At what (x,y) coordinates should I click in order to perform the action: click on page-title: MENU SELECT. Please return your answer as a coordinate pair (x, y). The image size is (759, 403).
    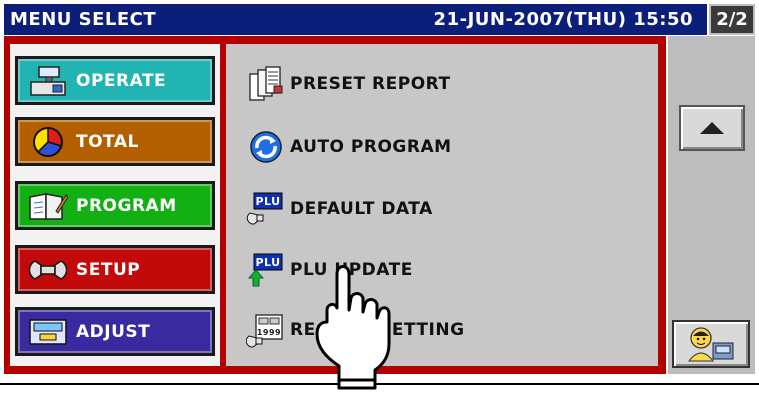
    Looking at the image, I should click on (83, 19).